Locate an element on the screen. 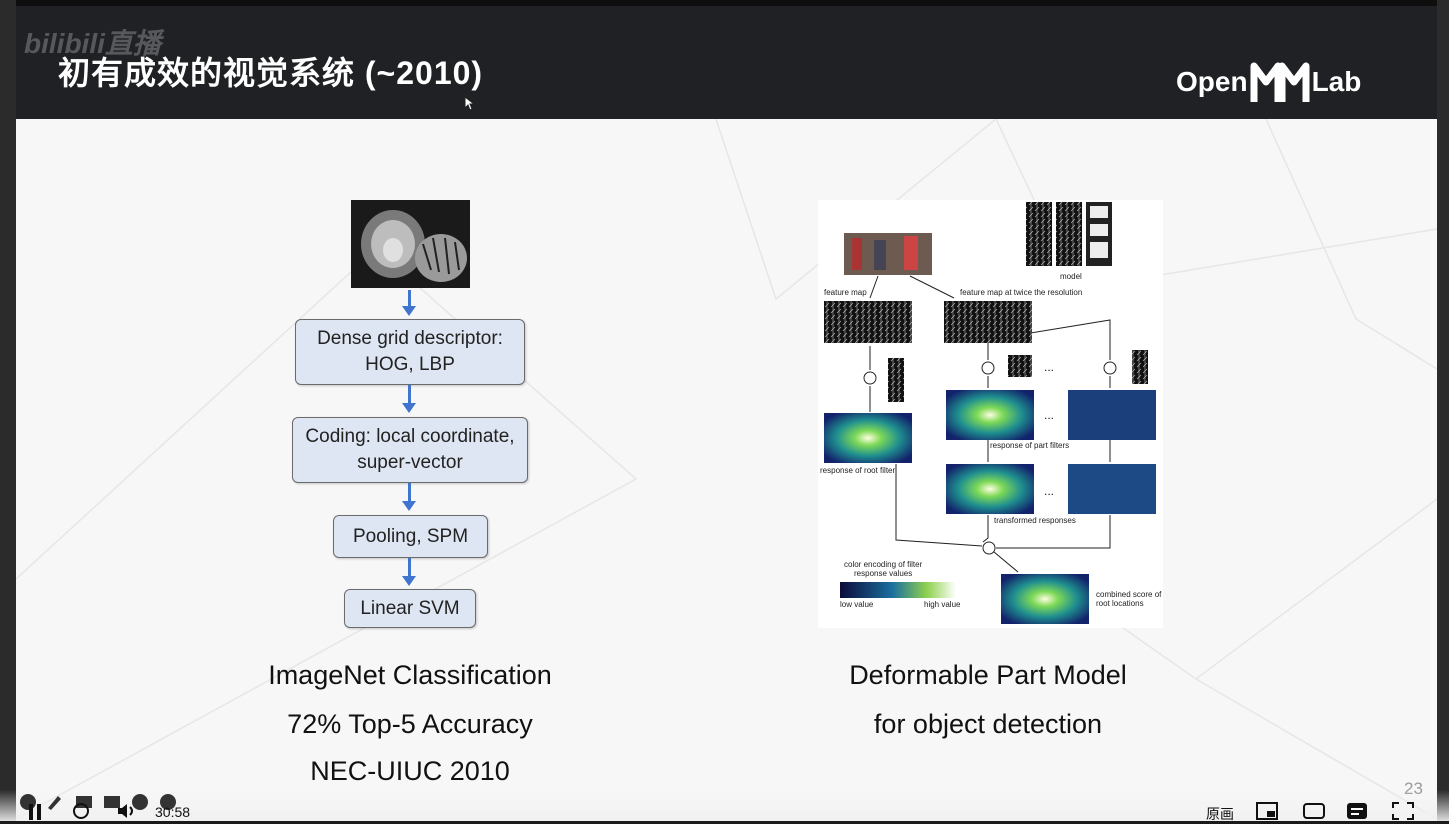 This screenshot has height=824, width=1449. step-label: Pooling, SPM is located at coordinates (410, 536).